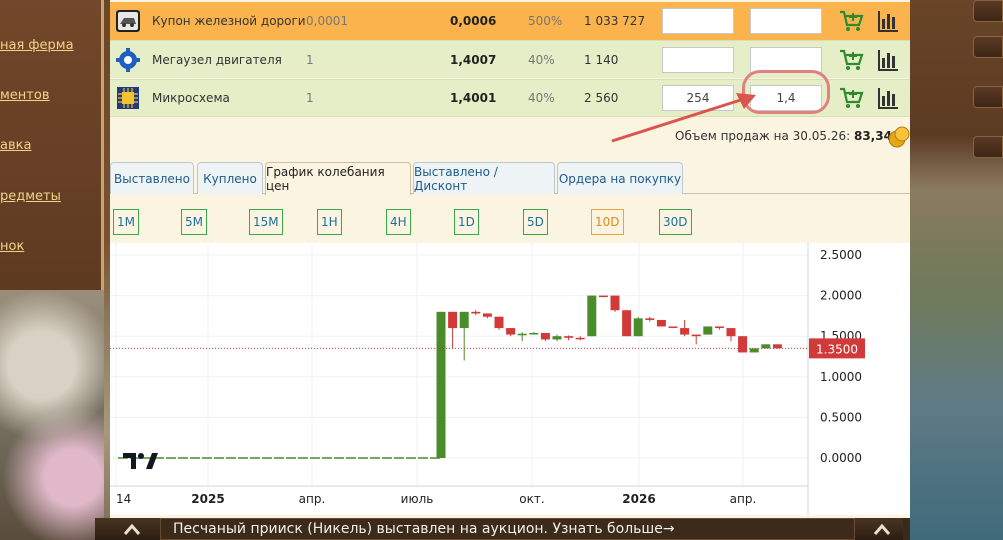  Describe the element at coordinates (473, 21) in the screenshot. I see `item-price: 0,0006` at that location.